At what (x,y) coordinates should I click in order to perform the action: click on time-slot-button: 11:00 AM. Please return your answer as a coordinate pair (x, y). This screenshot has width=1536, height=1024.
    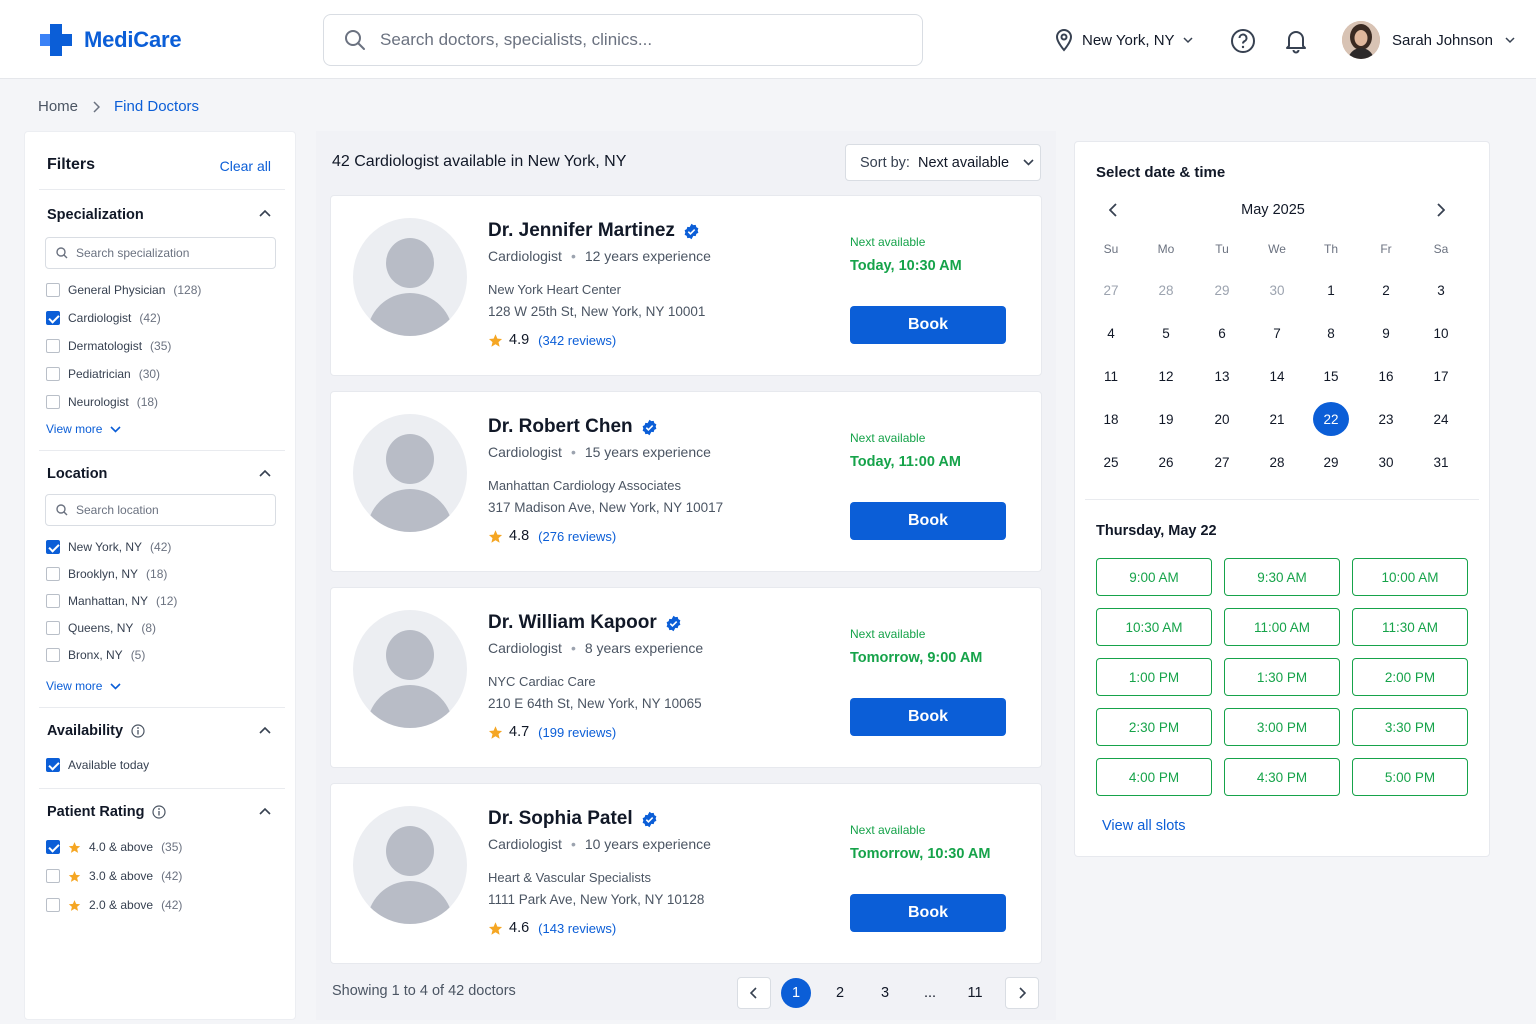
    Looking at the image, I should click on (1282, 627).